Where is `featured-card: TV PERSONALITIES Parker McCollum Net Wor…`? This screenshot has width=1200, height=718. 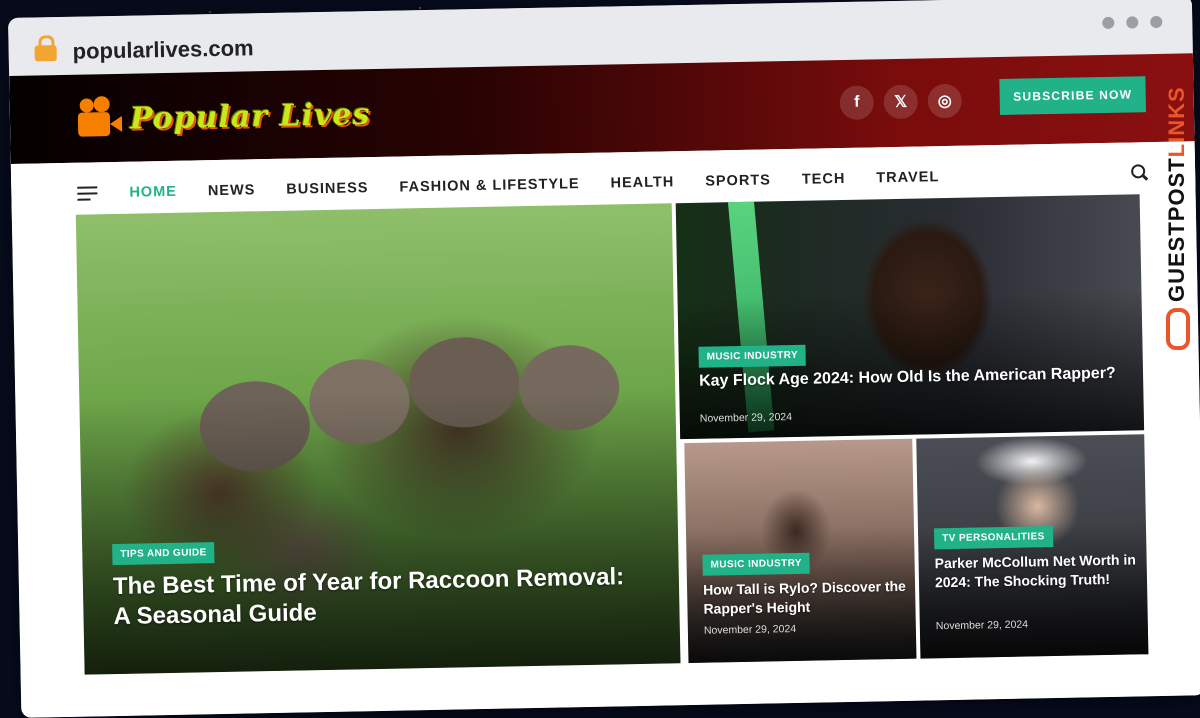 featured-card: TV PERSONALITIES Parker McCollum Net Wor… is located at coordinates (1032, 546).